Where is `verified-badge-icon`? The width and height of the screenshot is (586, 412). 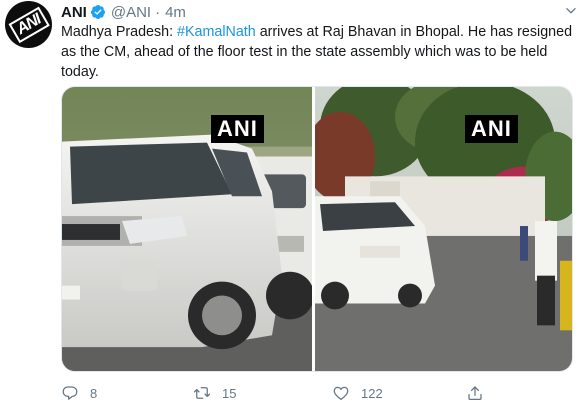 verified-badge-icon is located at coordinates (97, 12).